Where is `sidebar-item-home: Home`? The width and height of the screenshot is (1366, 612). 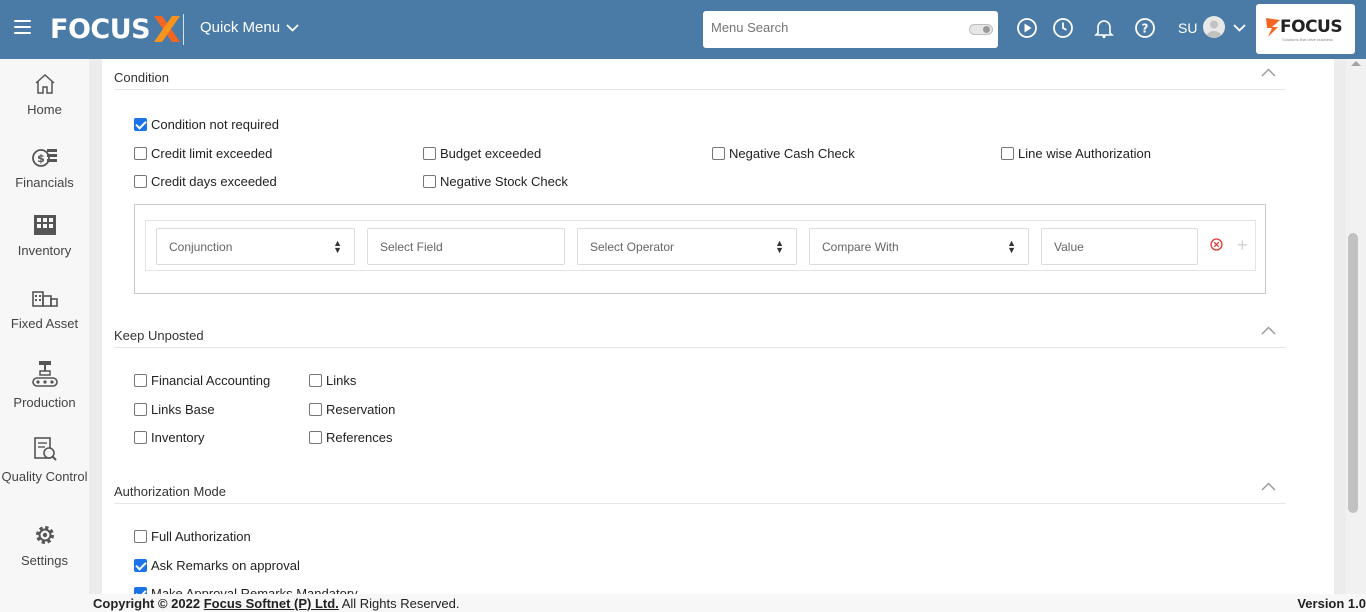
sidebar-item-home: Home is located at coordinates (44, 96).